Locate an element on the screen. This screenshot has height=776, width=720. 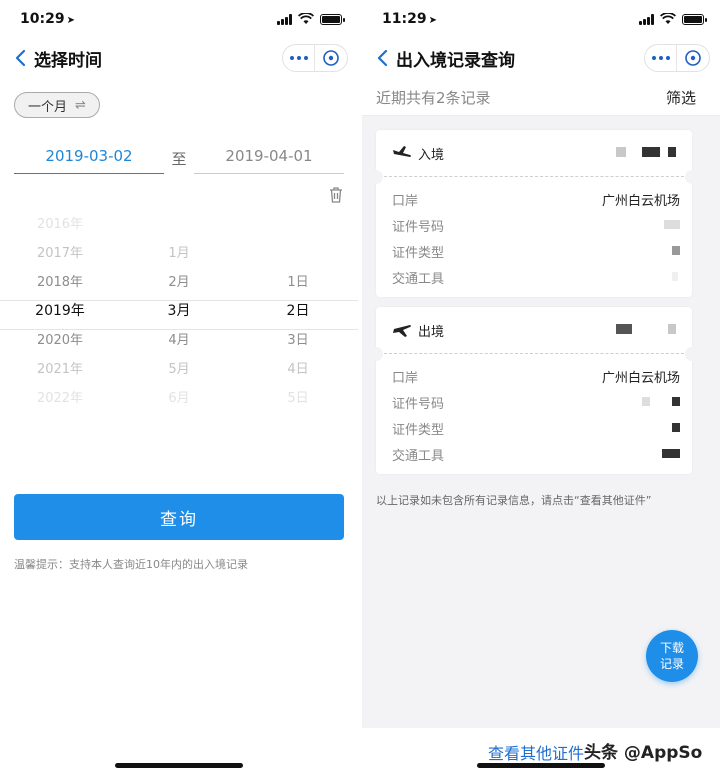
swap-icon: ⇌ is located at coordinates (80, 105).